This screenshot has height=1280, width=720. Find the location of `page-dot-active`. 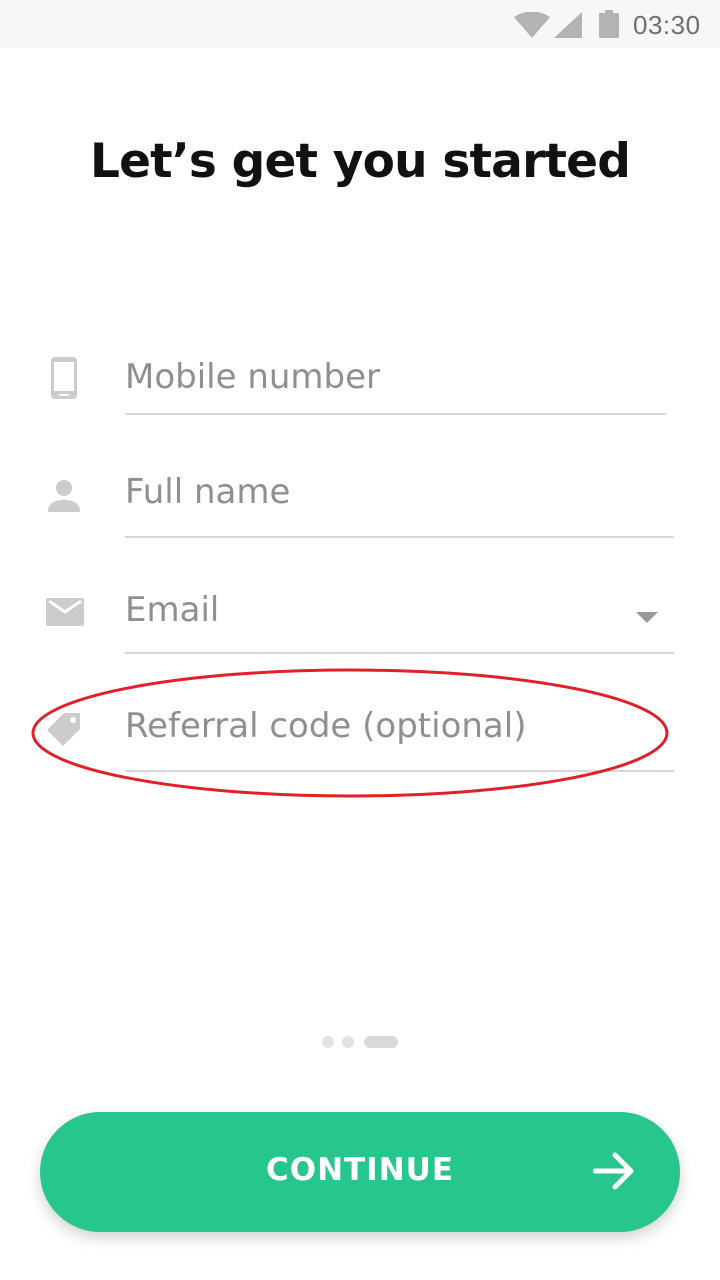

page-dot-active is located at coordinates (381, 1042).